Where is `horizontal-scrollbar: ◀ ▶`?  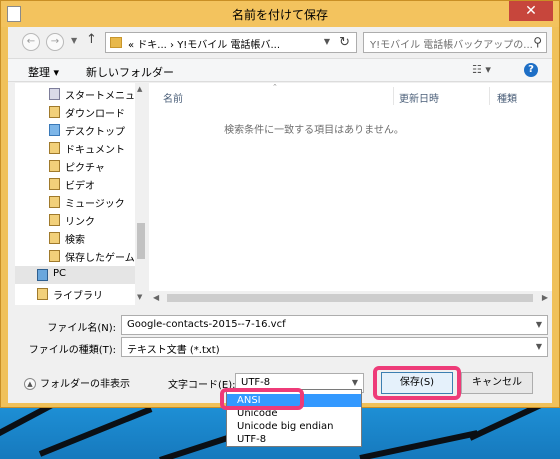
horizontal-scrollbar: ◀ ▶ is located at coordinates (350, 298).